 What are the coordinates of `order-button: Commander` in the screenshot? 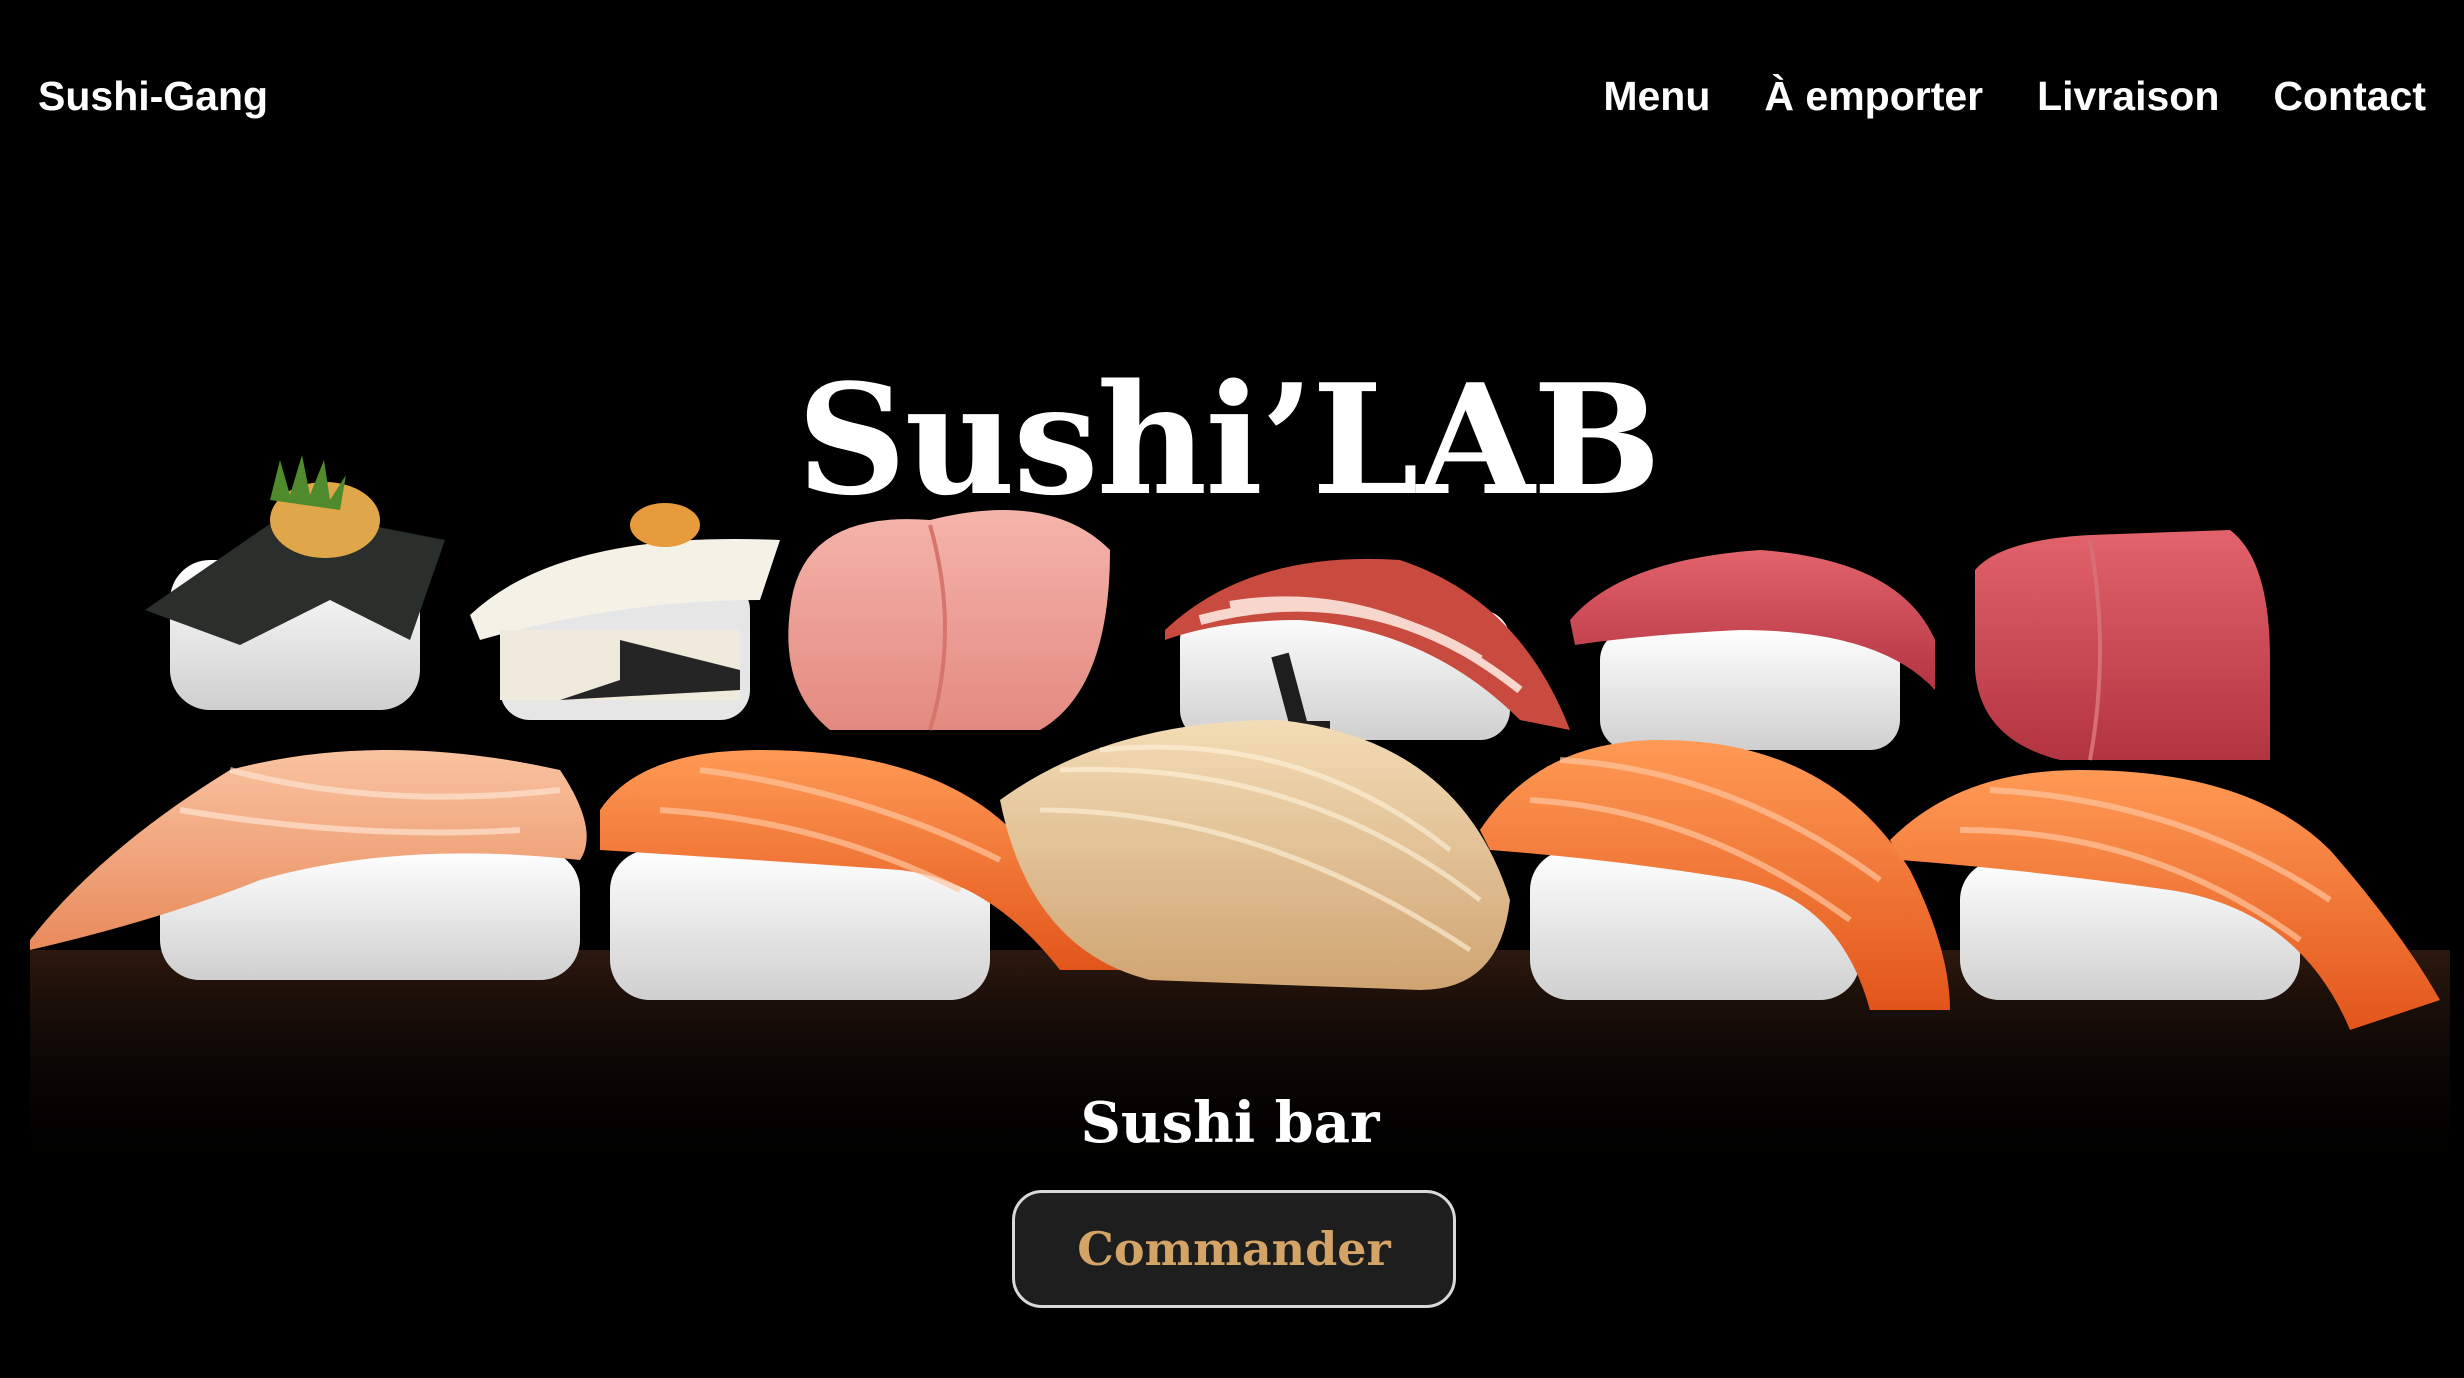 It's located at (1234, 1249).